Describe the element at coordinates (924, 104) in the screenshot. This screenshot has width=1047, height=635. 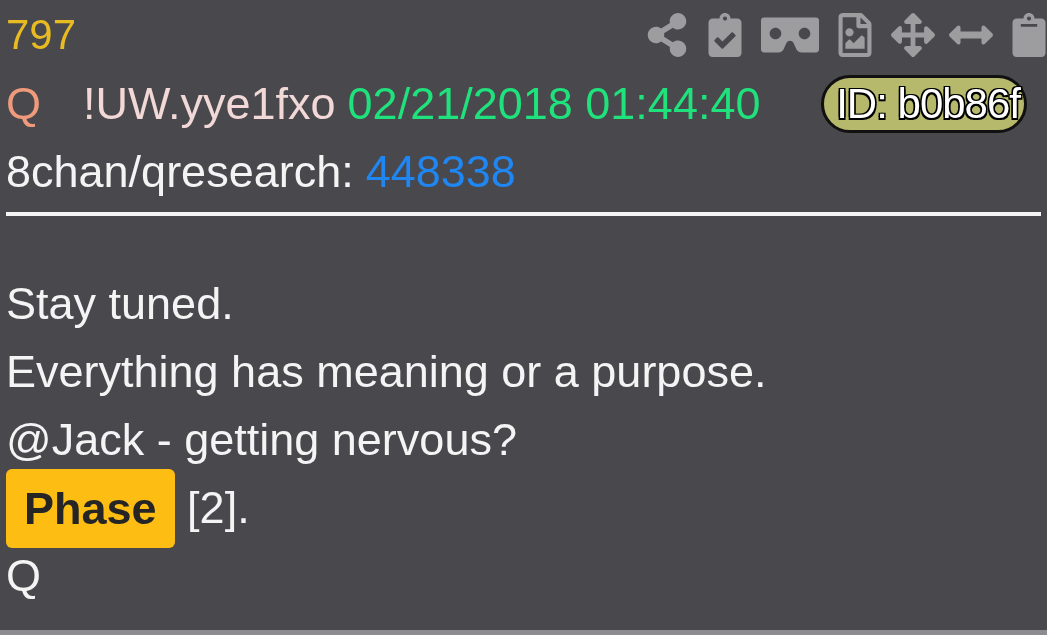
I see `poster-id: ID: b0b86f` at that location.